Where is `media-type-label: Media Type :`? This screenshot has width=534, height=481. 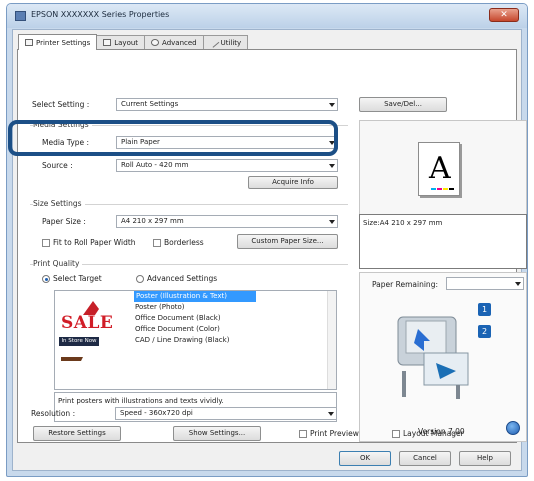 media-type-label: Media Type : is located at coordinates (66, 142).